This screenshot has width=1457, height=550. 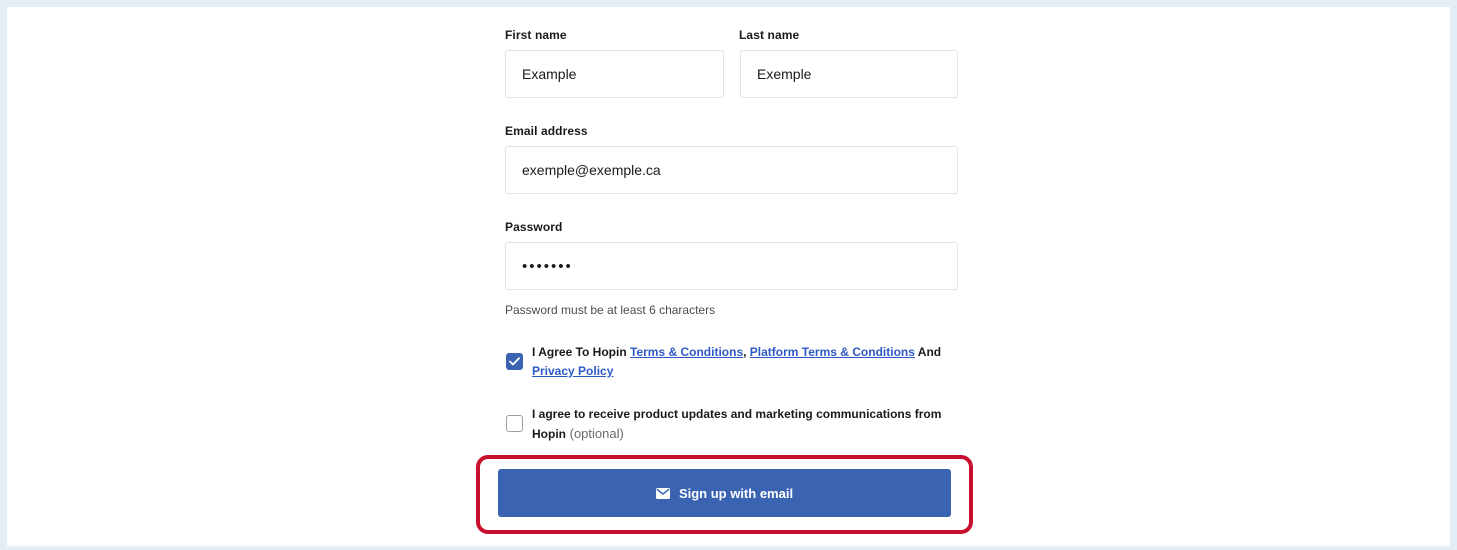 I want to click on marketing-checkbox, so click(x=514, y=423).